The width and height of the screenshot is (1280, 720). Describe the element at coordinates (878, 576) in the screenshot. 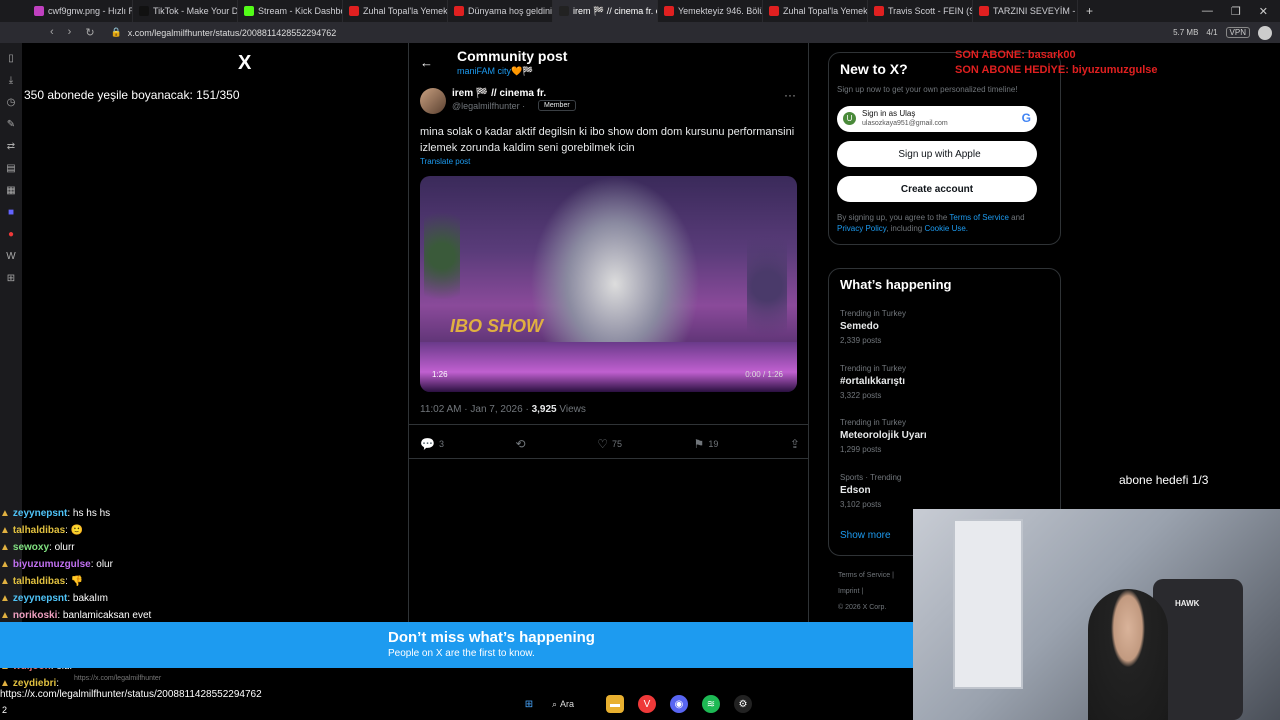

I see `footer-link: Terms of Service |` at that location.